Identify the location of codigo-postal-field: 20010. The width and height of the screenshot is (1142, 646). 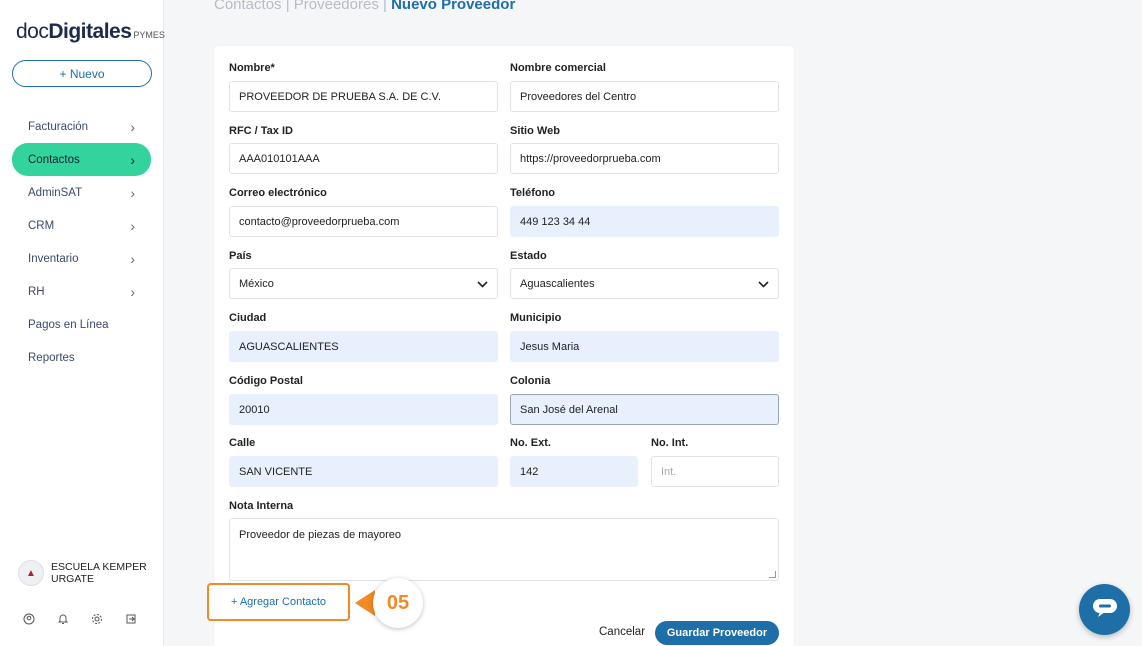
(363, 409).